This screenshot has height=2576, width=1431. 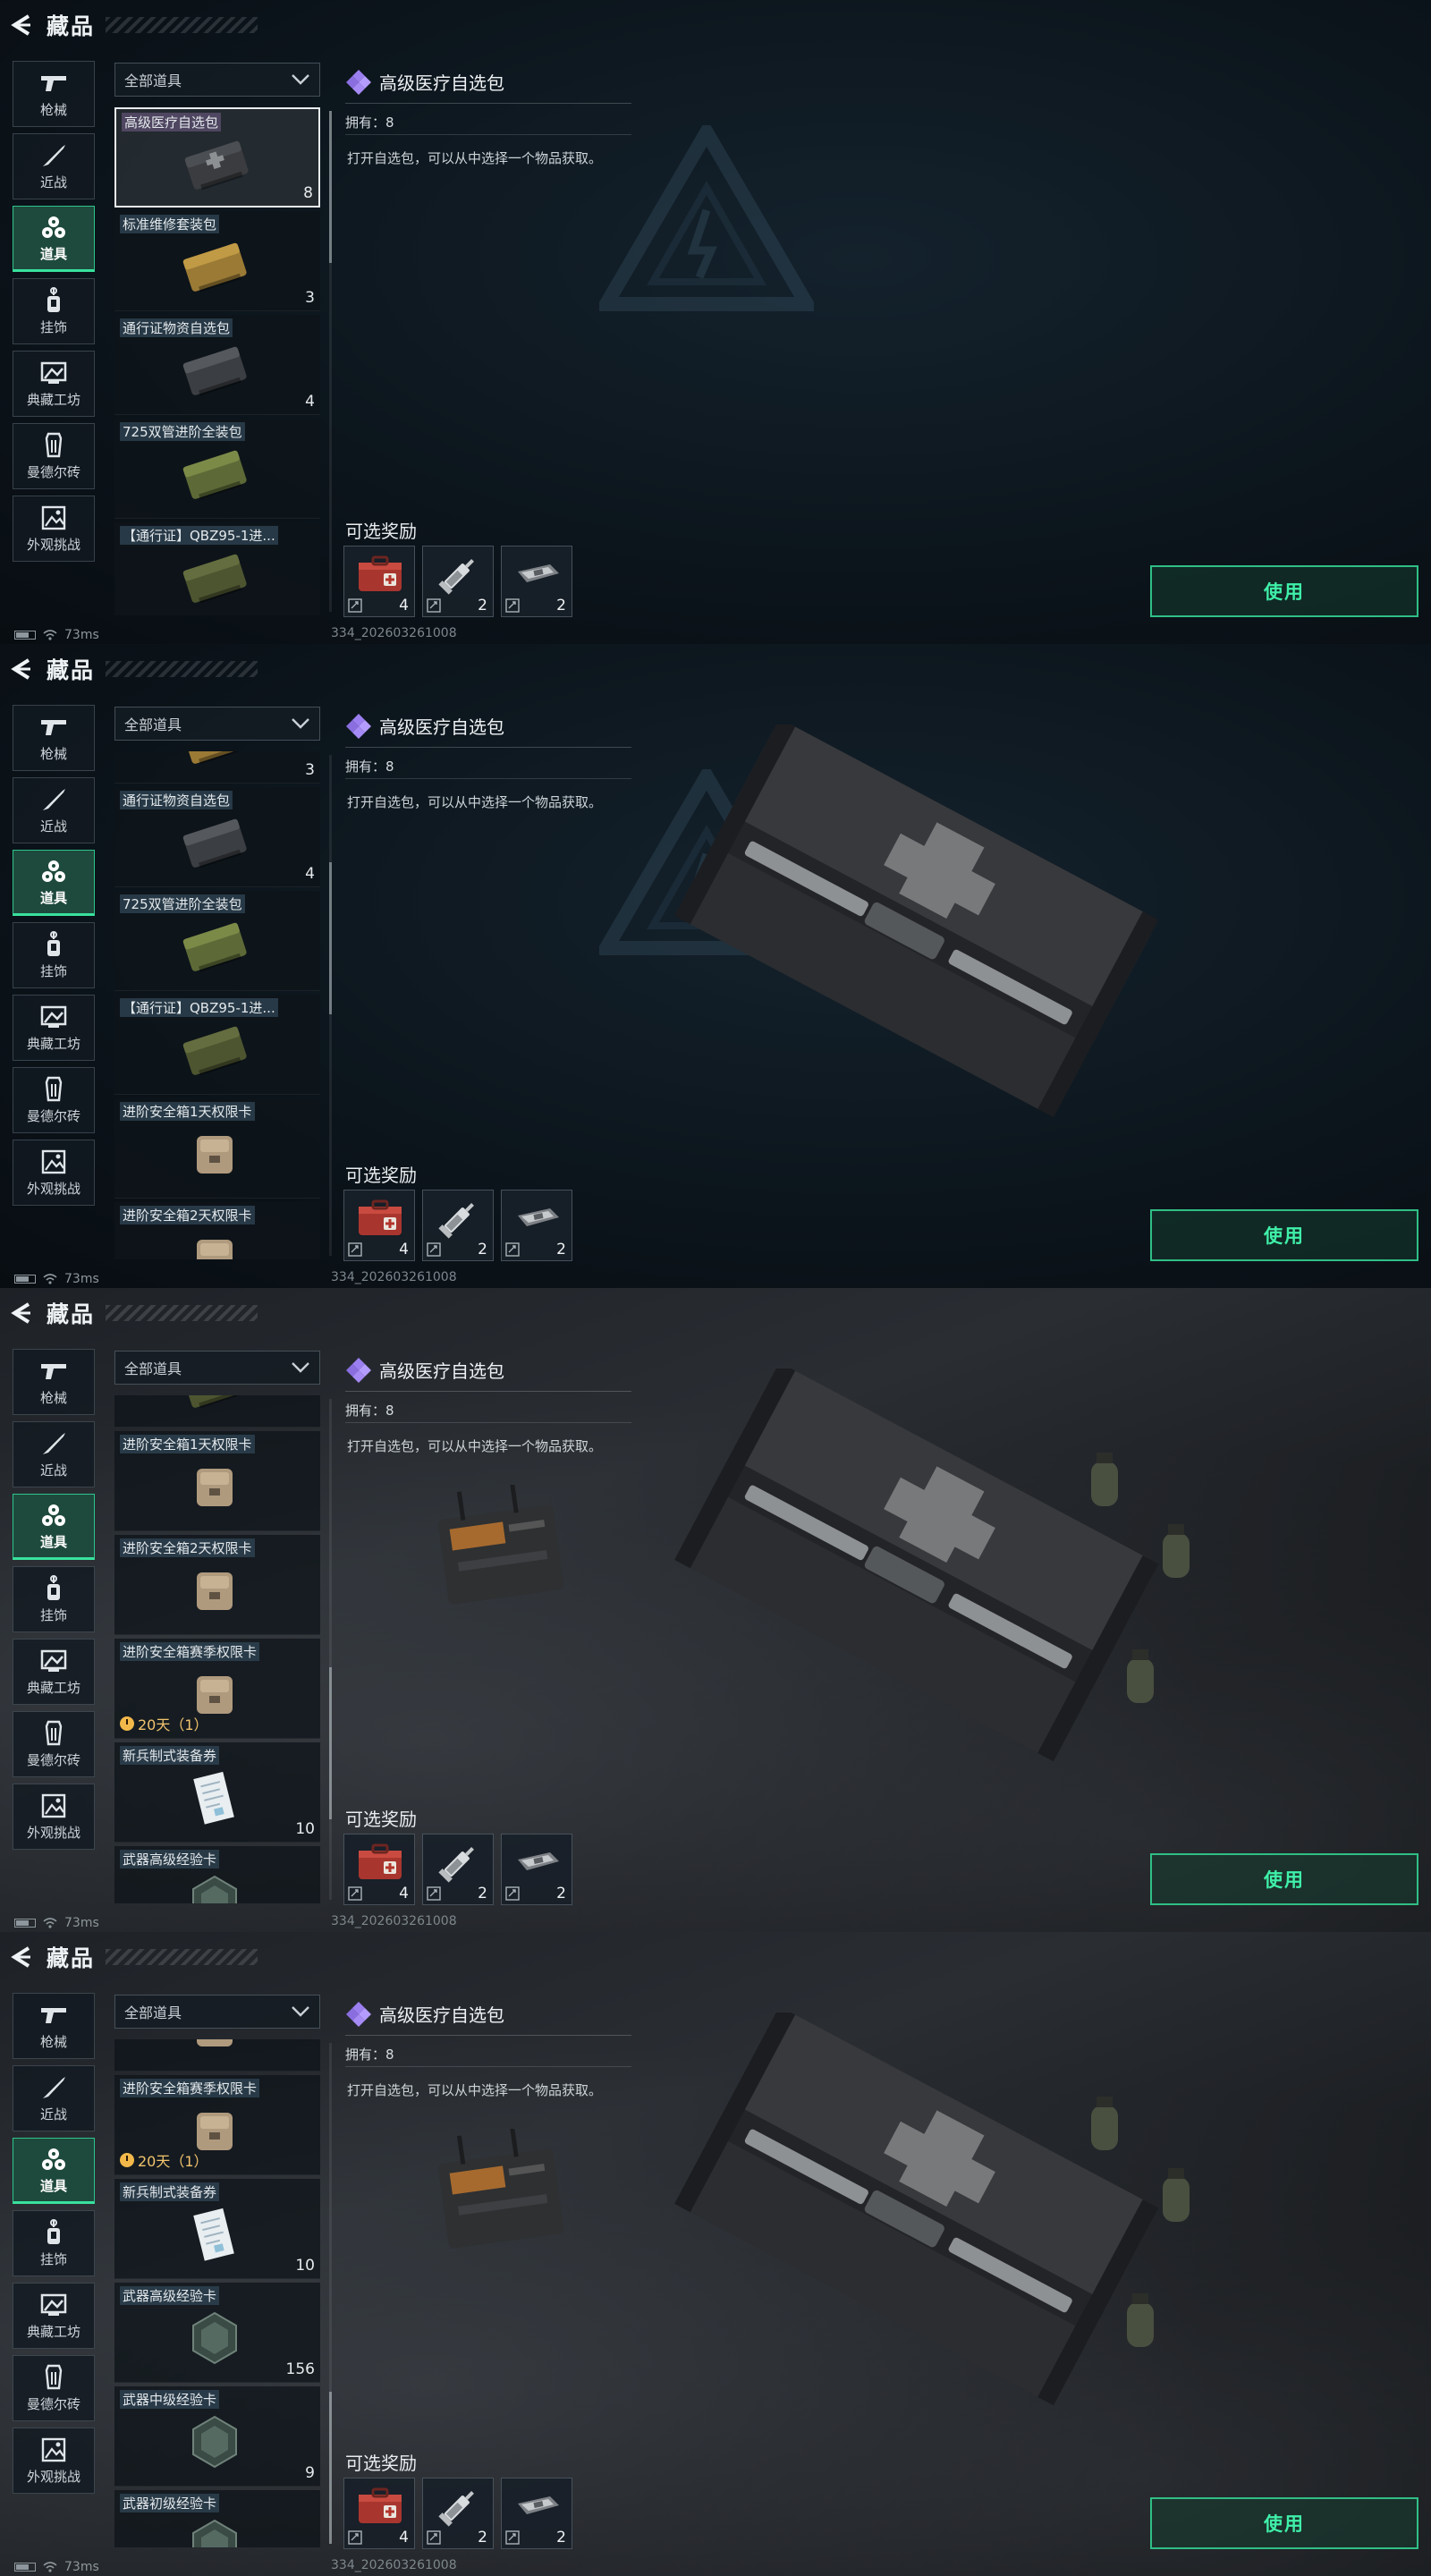 I want to click on item-card: 武器中级经验卡 9, so click(x=217, y=2436).